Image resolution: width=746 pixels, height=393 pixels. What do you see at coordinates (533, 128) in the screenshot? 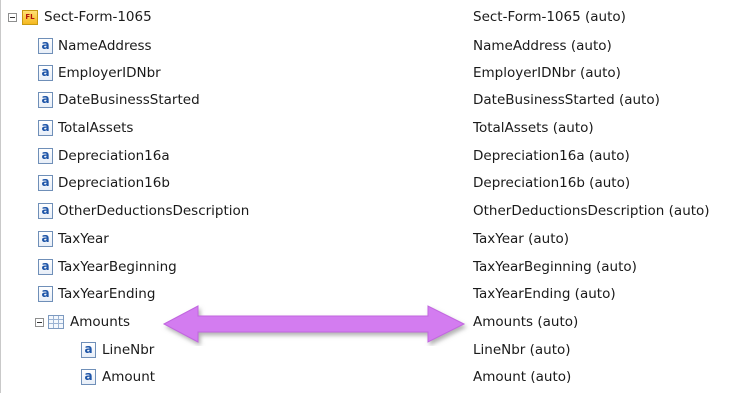
I see `node-type: TotalAssets (auto)` at bounding box center [533, 128].